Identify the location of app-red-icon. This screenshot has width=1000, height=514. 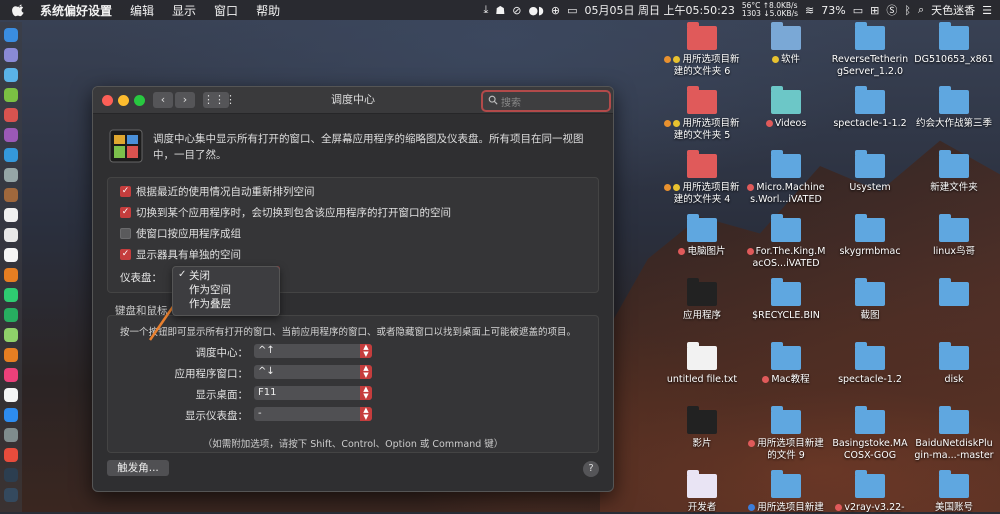
(11, 115).